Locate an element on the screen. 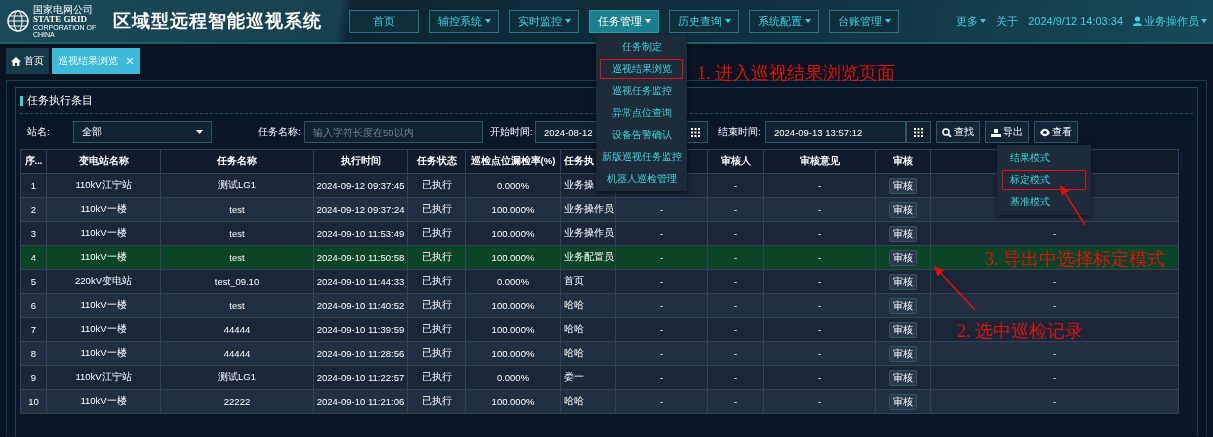  column-header: 审核意见 is located at coordinates (819, 161).